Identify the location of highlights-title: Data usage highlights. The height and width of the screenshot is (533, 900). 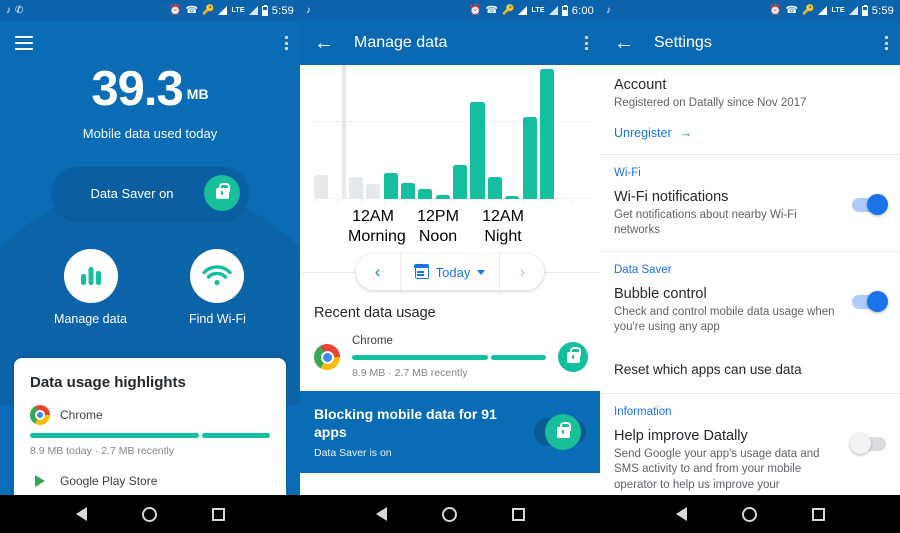
(108, 382).